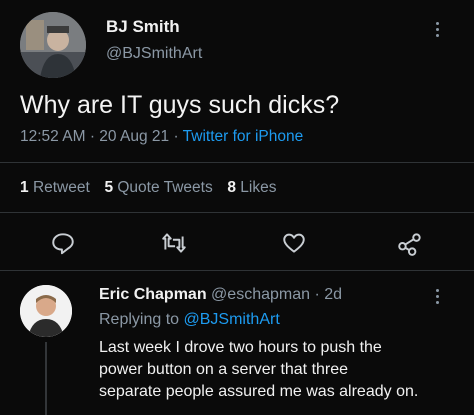 This screenshot has height=415, width=474. Describe the element at coordinates (333, 294) in the screenshot. I see `reply-time: 2d` at that location.